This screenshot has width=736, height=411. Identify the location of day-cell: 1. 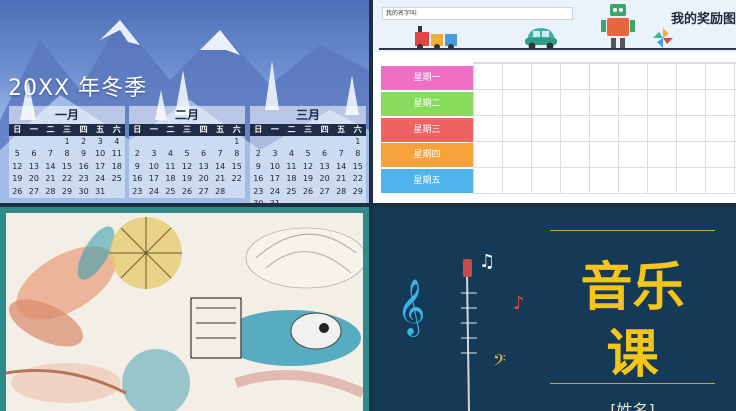
(67, 141).